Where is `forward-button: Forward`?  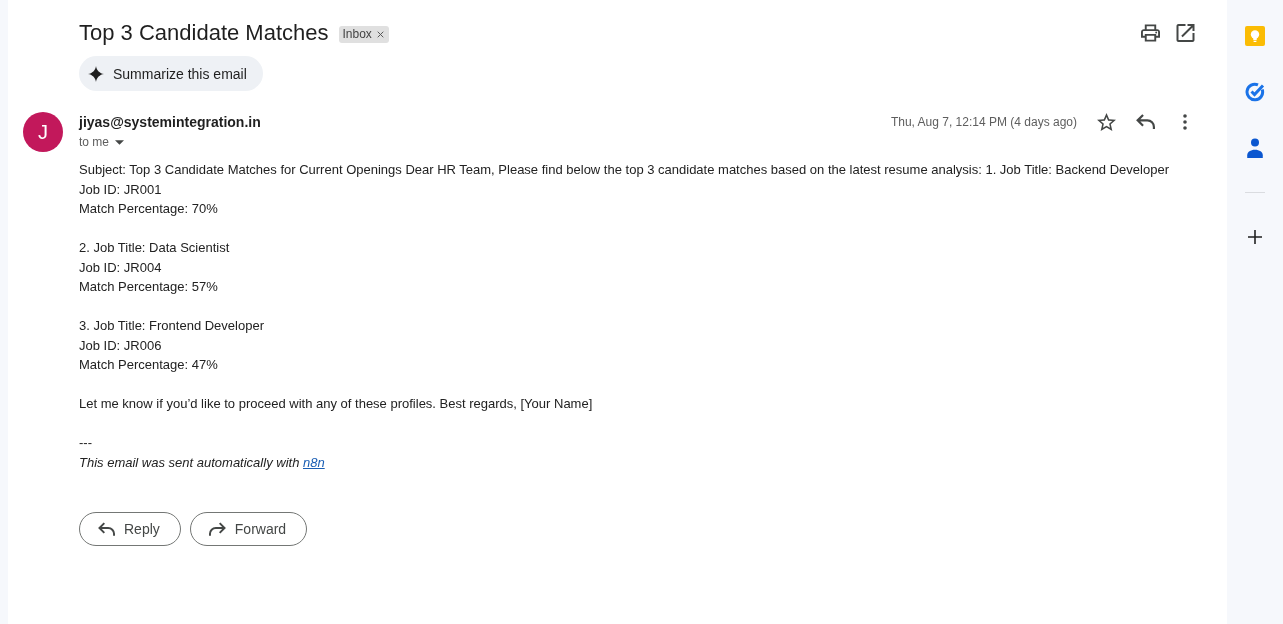 forward-button: Forward is located at coordinates (248, 529).